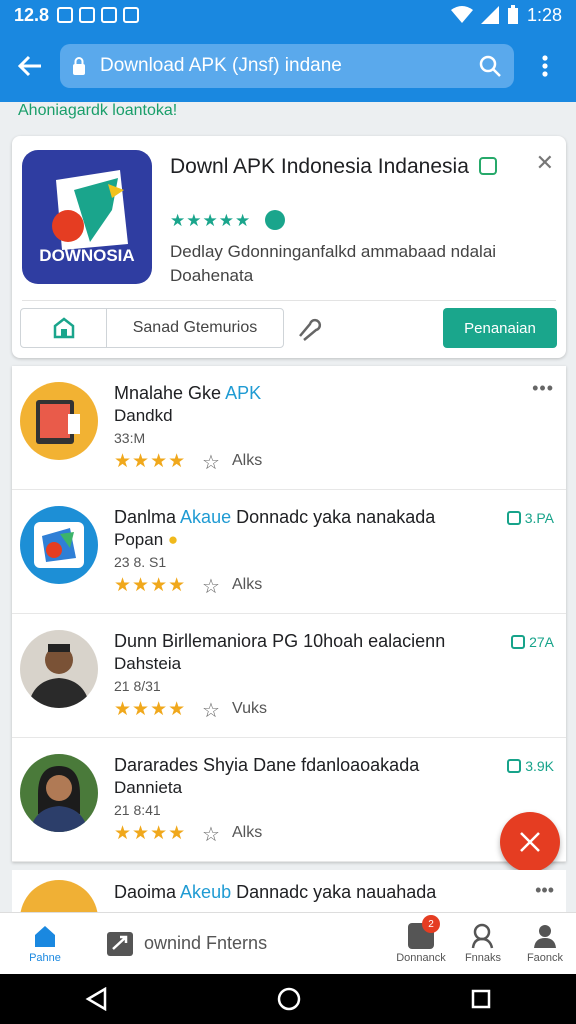 The width and height of the screenshot is (576, 1024). What do you see at coordinates (333, 517) in the screenshot?
I see `app-name-text: Donnadc yaka nanakada` at bounding box center [333, 517].